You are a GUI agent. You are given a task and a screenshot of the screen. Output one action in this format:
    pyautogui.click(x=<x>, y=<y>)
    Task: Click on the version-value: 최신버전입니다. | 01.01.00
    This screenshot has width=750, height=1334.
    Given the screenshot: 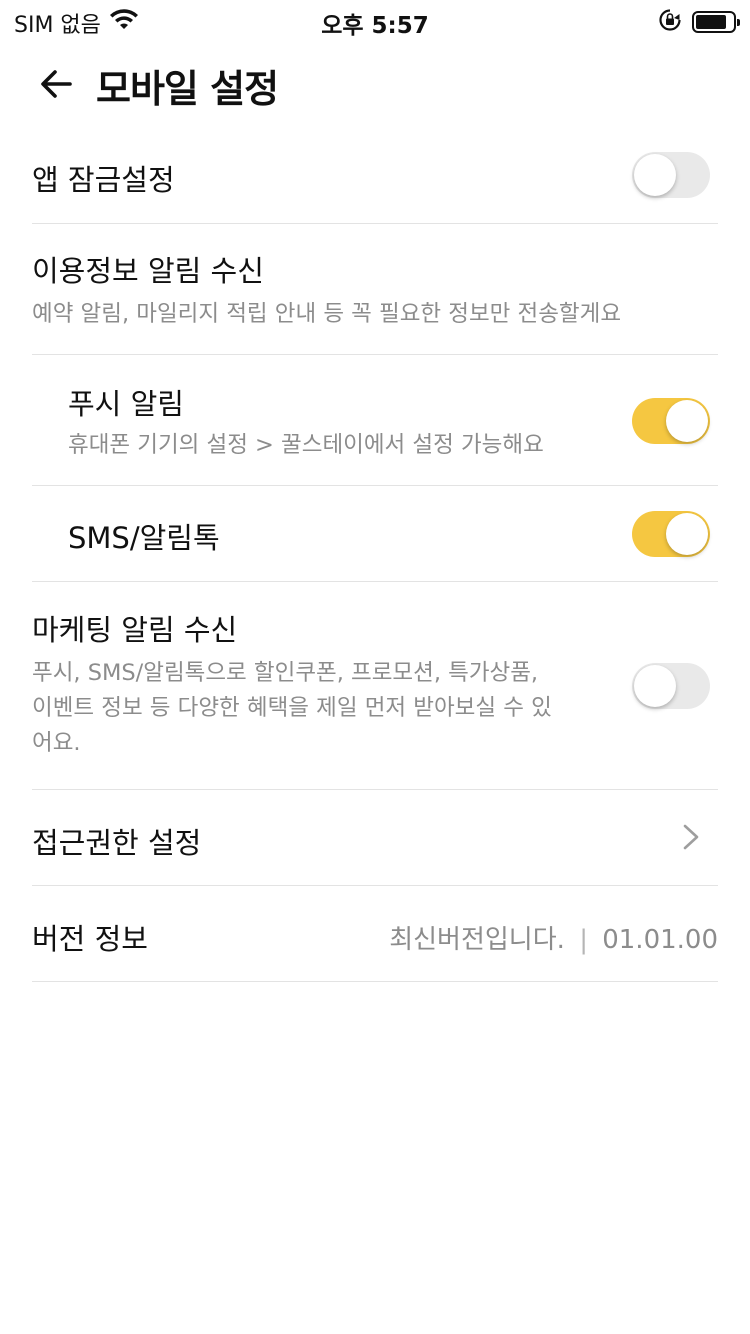 What is the action you would take?
    pyautogui.click(x=553, y=937)
    